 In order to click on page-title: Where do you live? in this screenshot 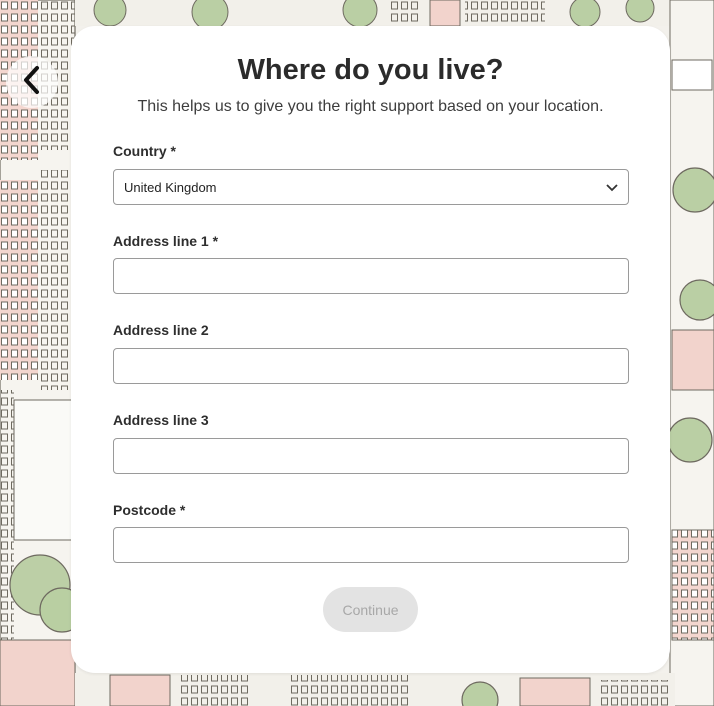, I will do `click(370, 70)`.